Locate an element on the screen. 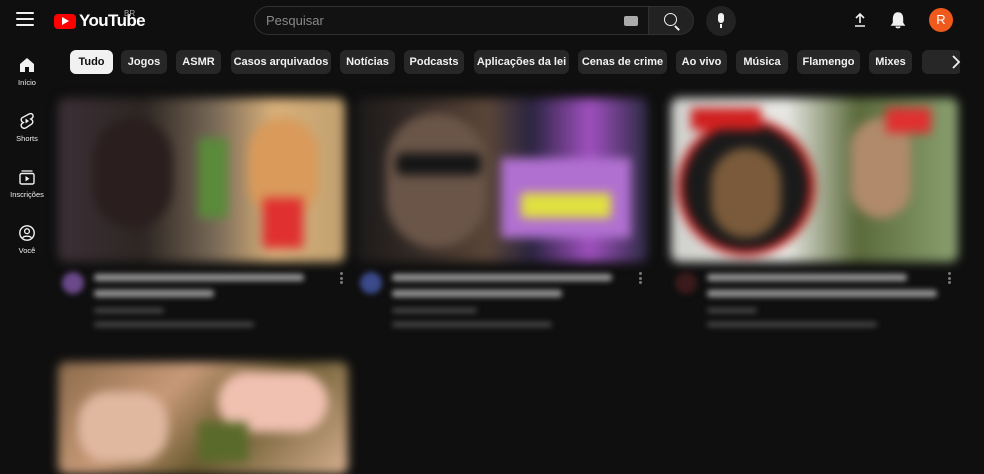  sidebar-item-label: Você is located at coordinates (27, 250).